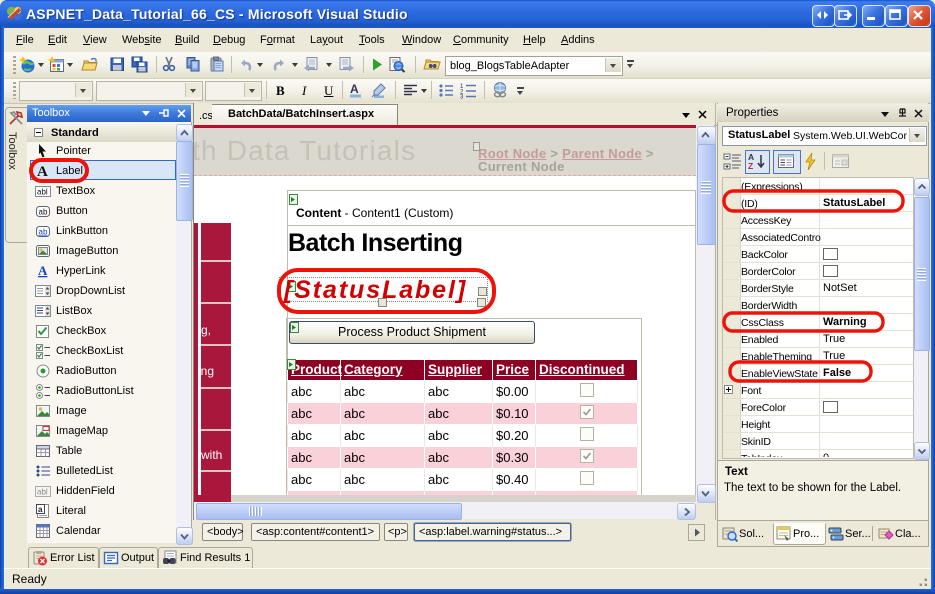  What do you see at coordinates (40, 509) in the screenshot?
I see `svg-text: a` at bounding box center [40, 509].